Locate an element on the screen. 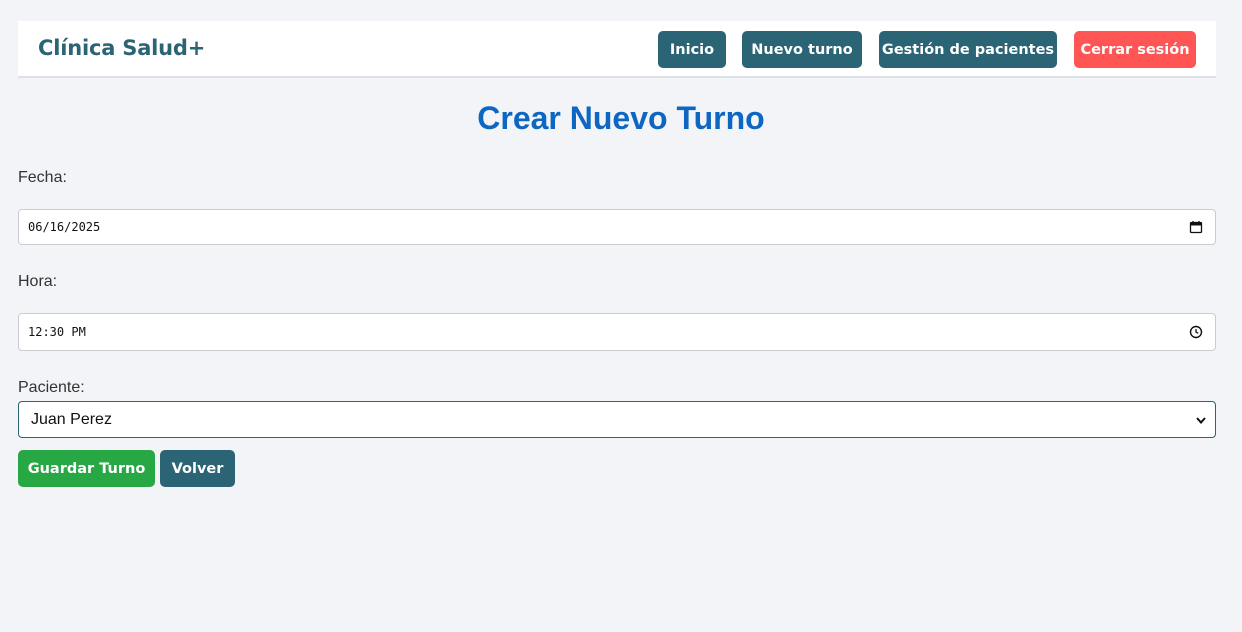  hora-label: Hora: is located at coordinates (38, 281).